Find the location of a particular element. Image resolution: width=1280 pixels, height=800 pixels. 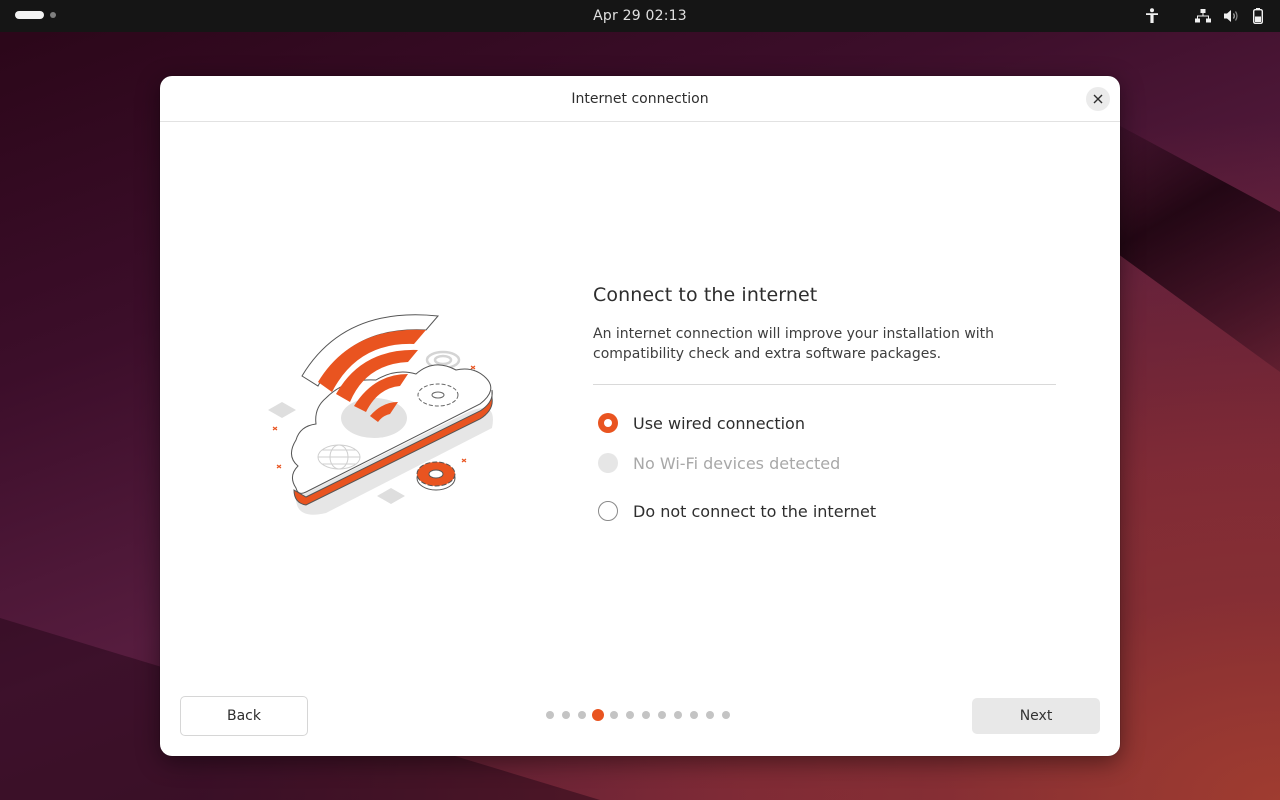

option-label: Use wired connection is located at coordinates (719, 423).